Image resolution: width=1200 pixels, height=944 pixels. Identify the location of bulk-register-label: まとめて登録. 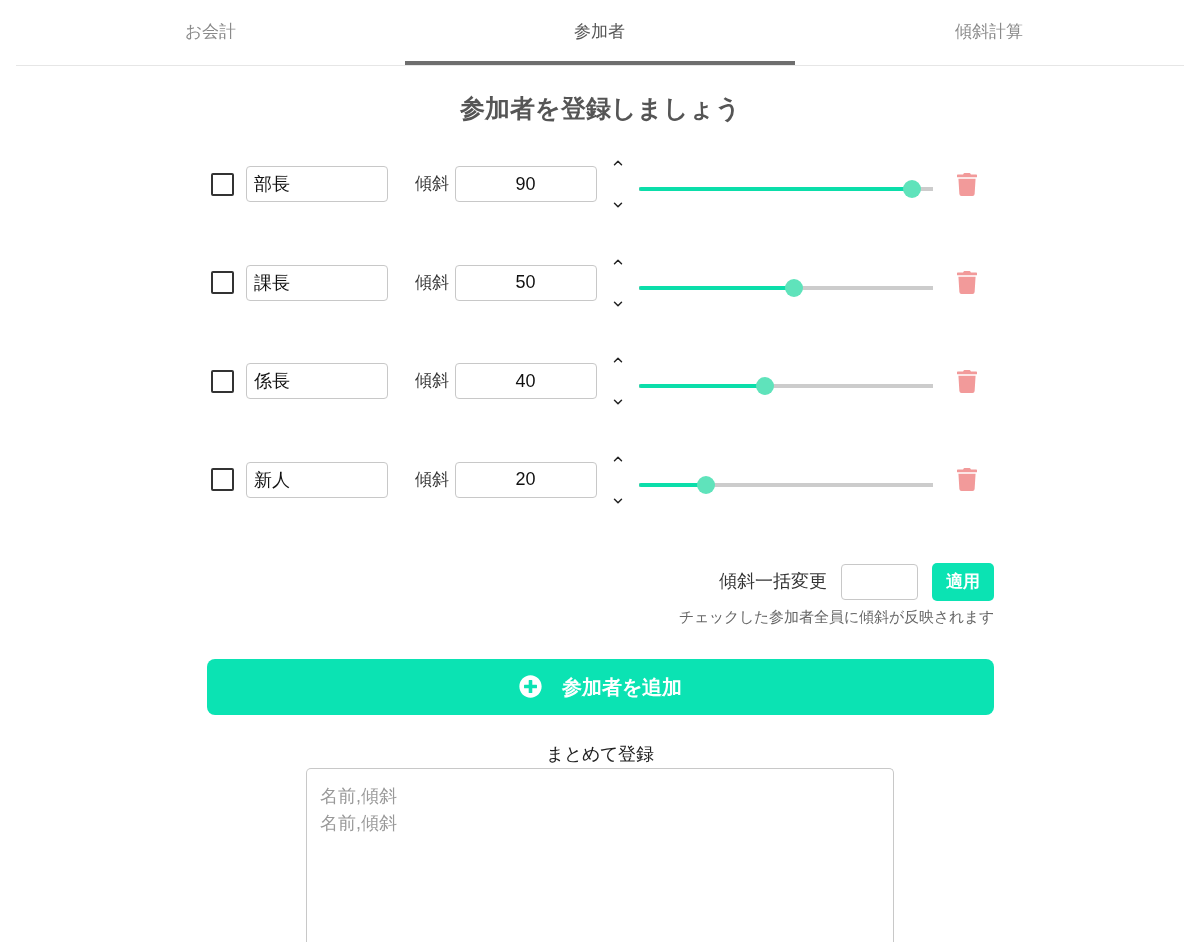
(600, 753).